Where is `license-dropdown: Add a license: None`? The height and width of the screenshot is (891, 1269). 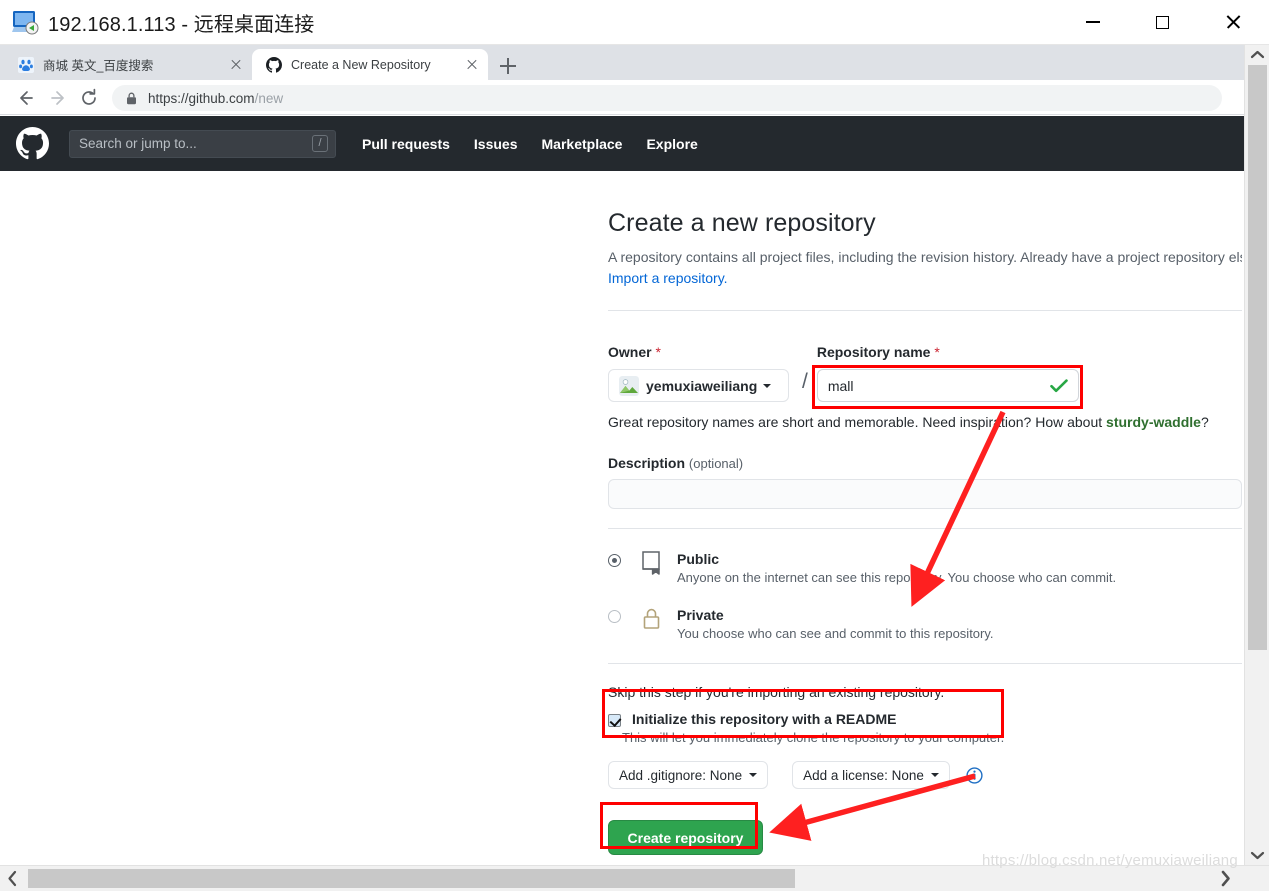 license-dropdown: Add a license: None is located at coordinates (871, 775).